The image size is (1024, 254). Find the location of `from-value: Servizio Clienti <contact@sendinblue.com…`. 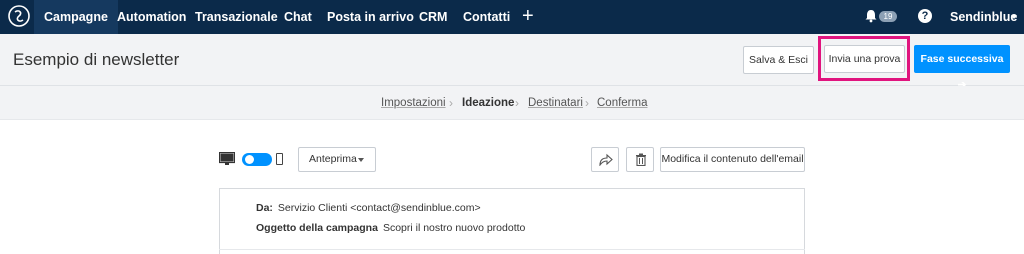

from-value: Servizio Clienti <contact@sendinblue.com… is located at coordinates (379, 208).